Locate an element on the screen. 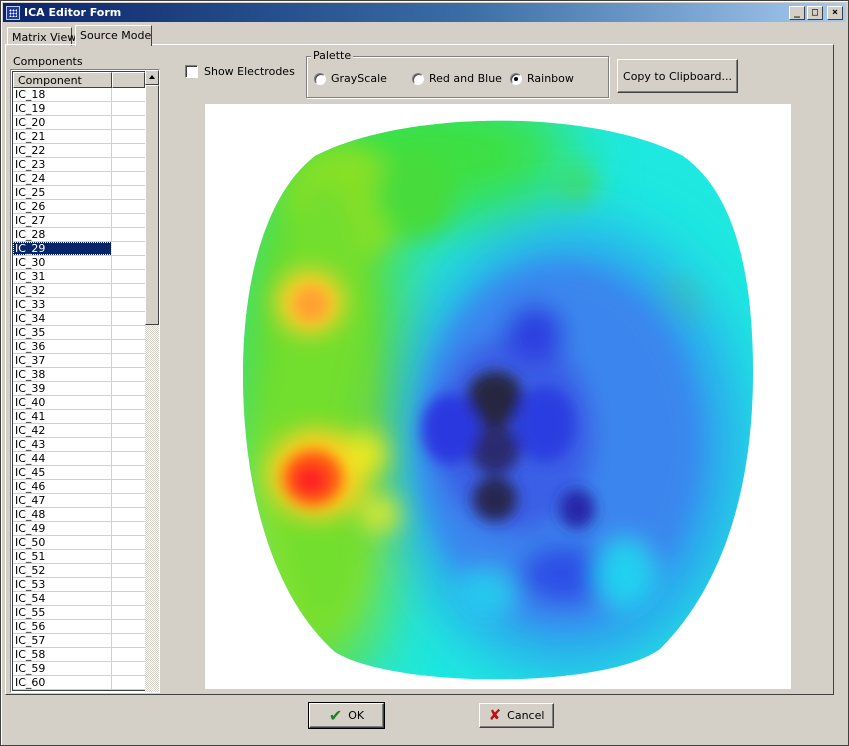 Image resolution: width=849 pixels, height=746 pixels. show-electrodes-toggle: Show Electrodes is located at coordinates (240, 71).